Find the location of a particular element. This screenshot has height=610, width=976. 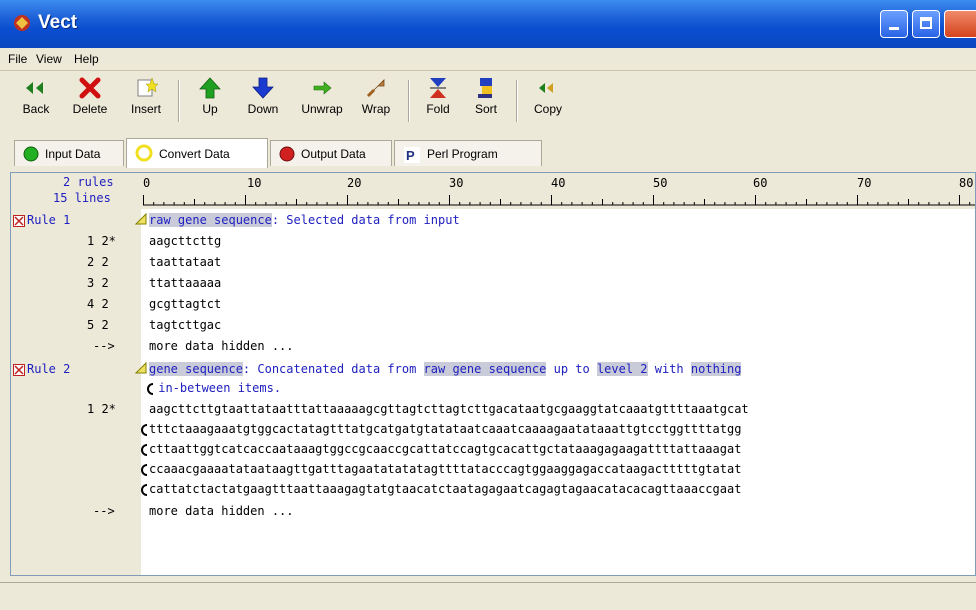

sequence-row: tagtcttgac is located at coordinates (185, 325).